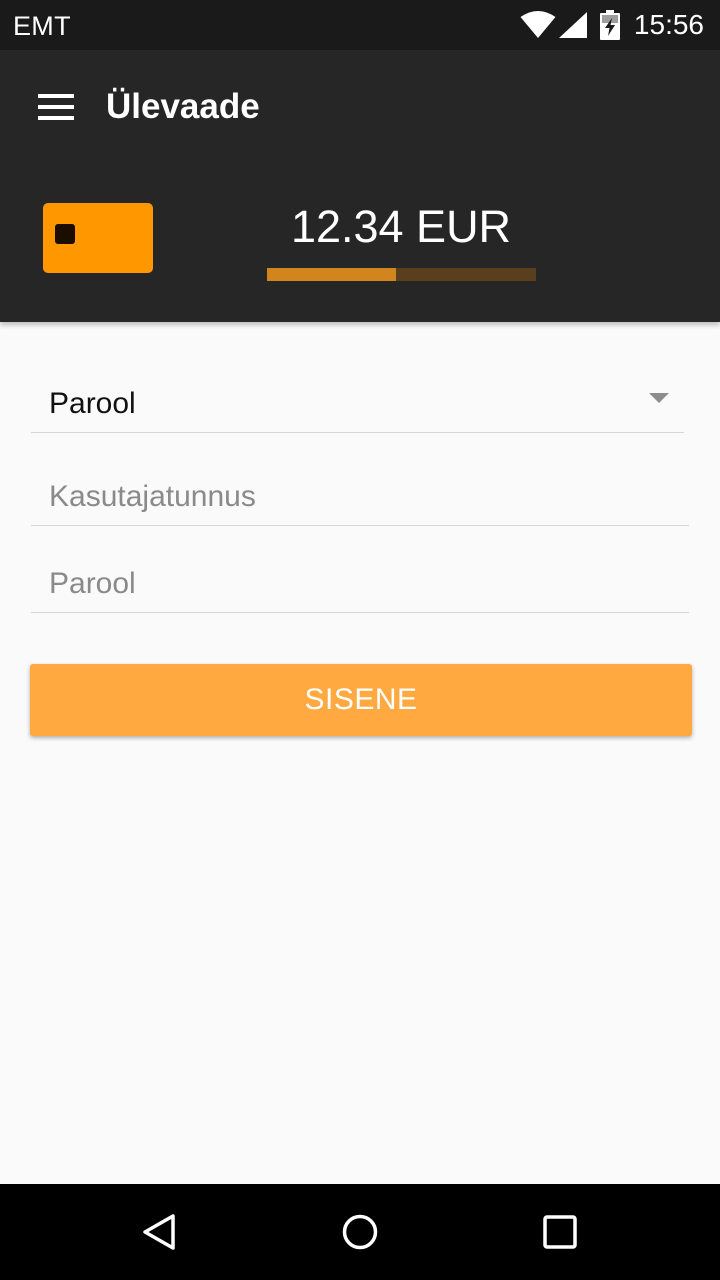 The width and height of the screenshot is (720, 1280). I want to click on clock: 15:56, so click(668, 24).